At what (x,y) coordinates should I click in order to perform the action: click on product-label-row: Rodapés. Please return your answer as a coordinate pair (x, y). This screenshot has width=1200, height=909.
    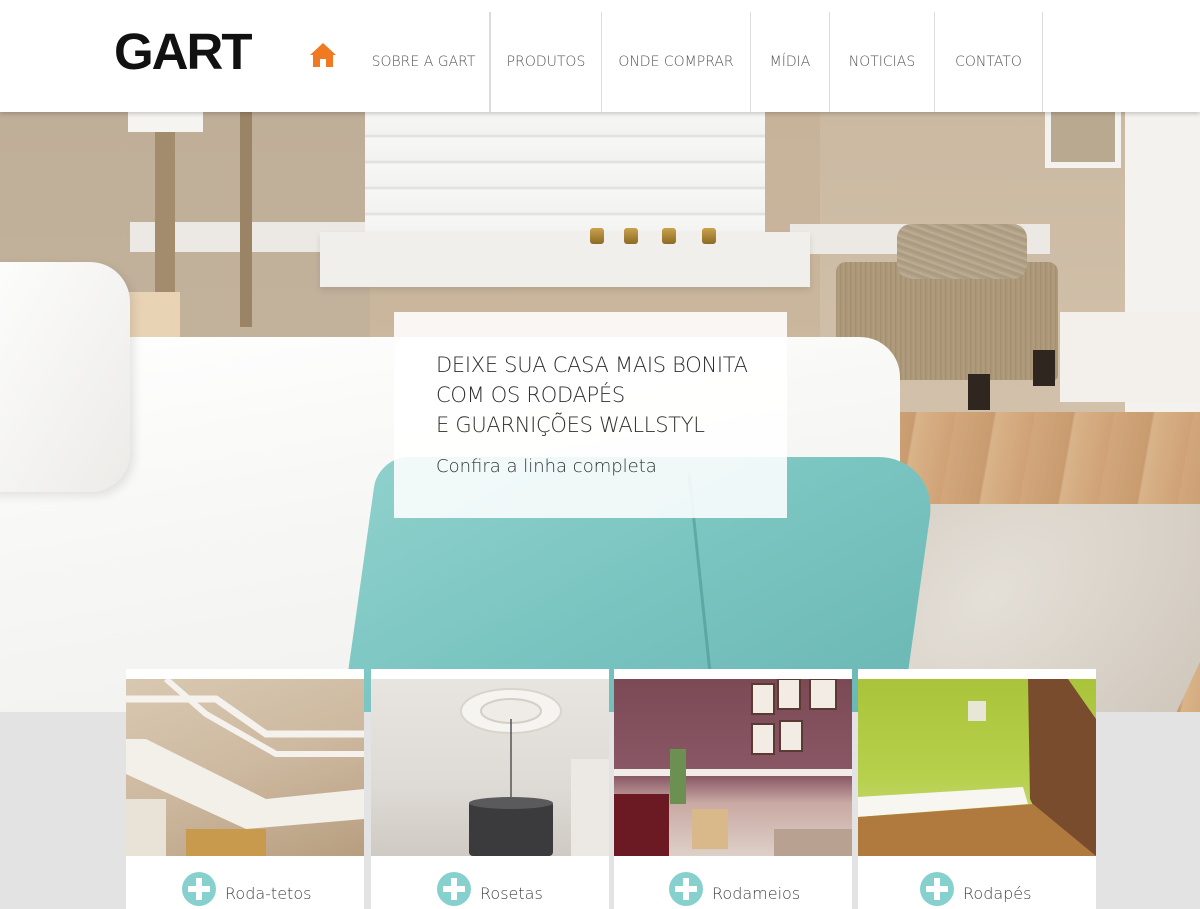
    Looking at the image, I should click on (977, 889).